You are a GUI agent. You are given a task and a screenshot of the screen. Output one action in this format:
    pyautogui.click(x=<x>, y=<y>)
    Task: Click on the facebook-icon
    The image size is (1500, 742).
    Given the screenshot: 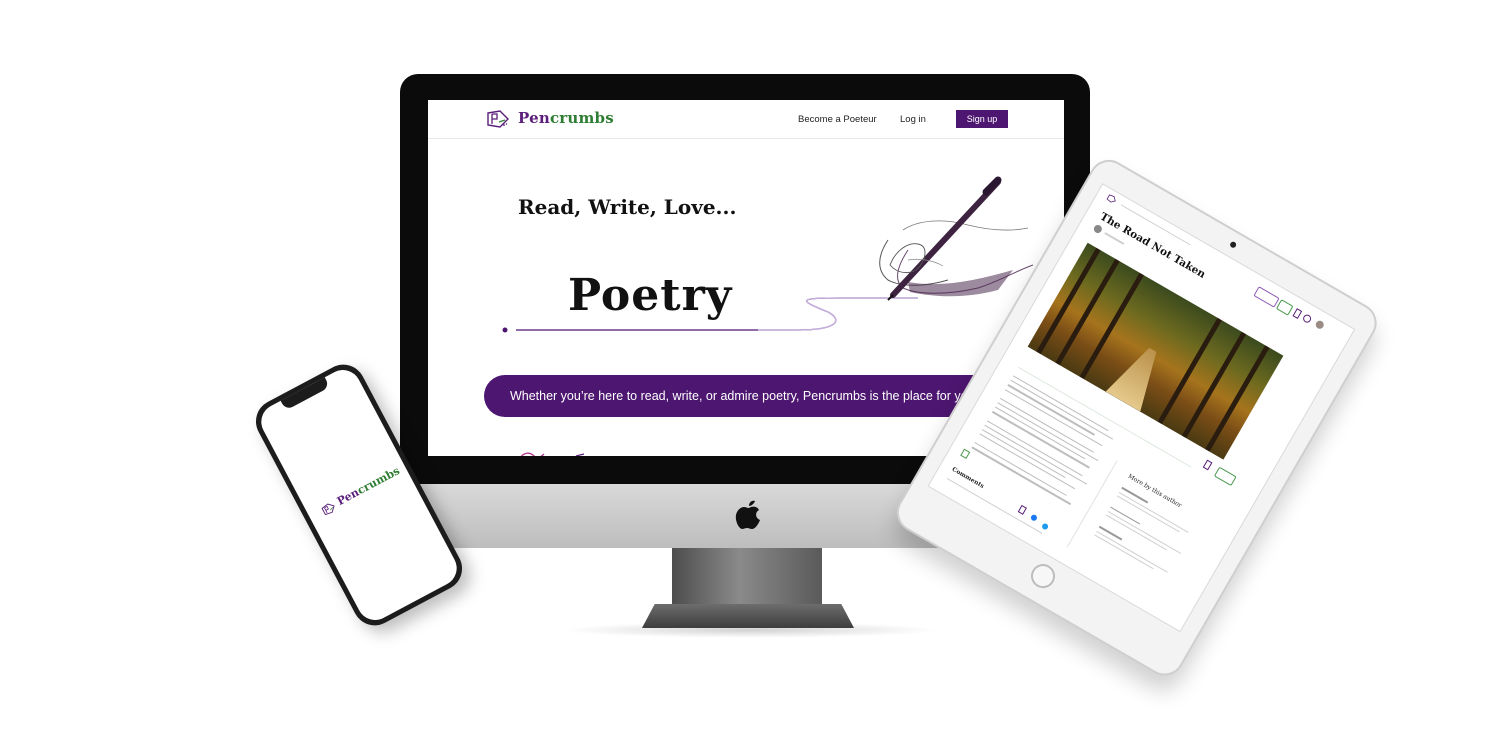 What is the action you would take?
    pyautogui.click(x=1034, y=517)
    